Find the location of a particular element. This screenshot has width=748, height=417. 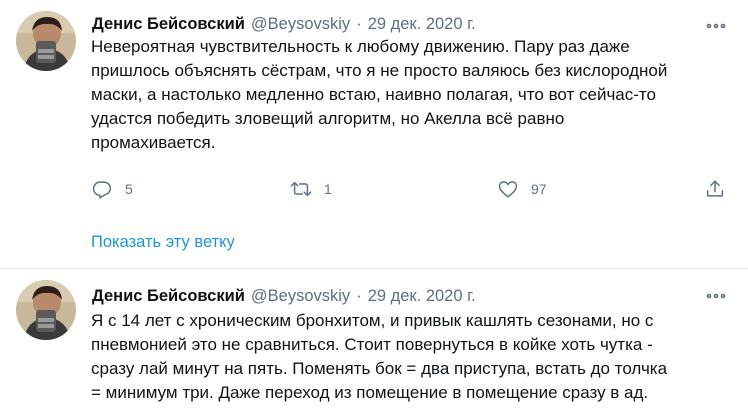

more-icon is located at coordinates (716, 296).